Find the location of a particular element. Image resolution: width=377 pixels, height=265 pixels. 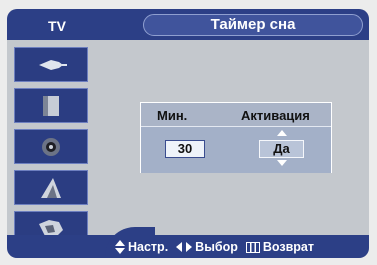

activation-column-label: Активация is located at coordinates (275, 115).